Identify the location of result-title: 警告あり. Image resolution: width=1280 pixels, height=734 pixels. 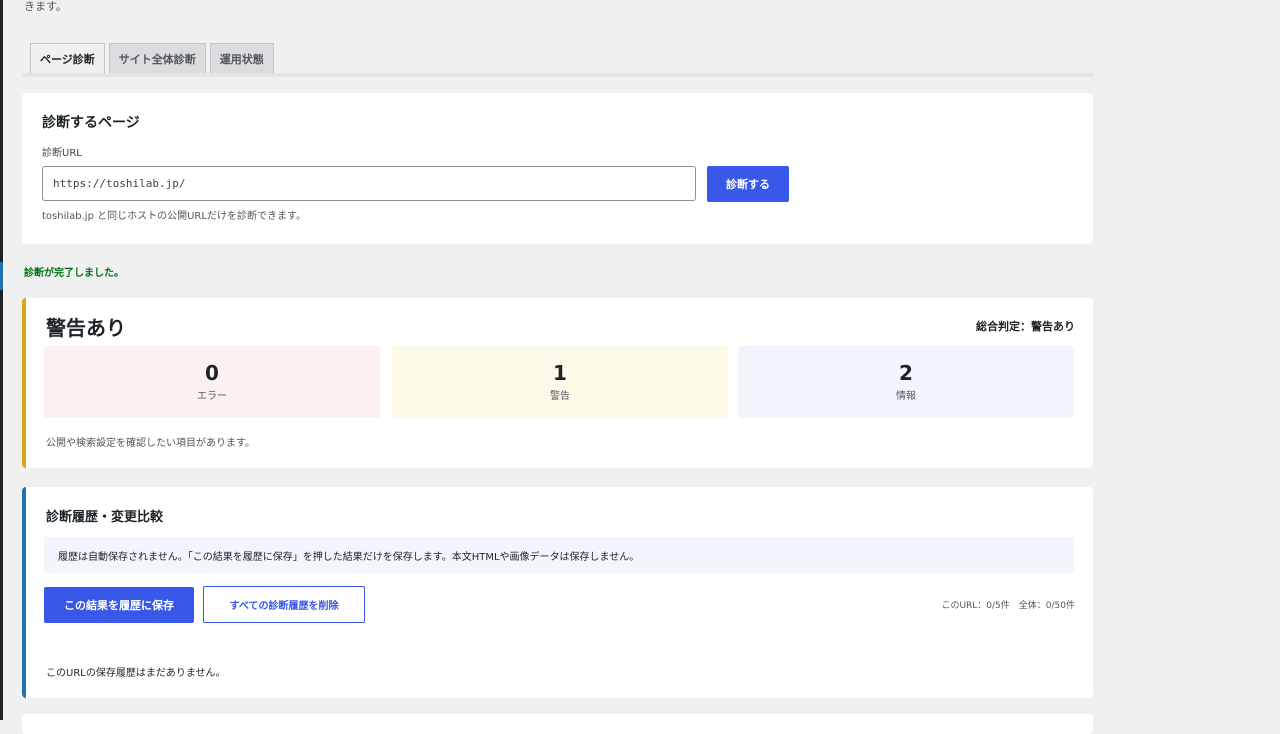
(86, 328).